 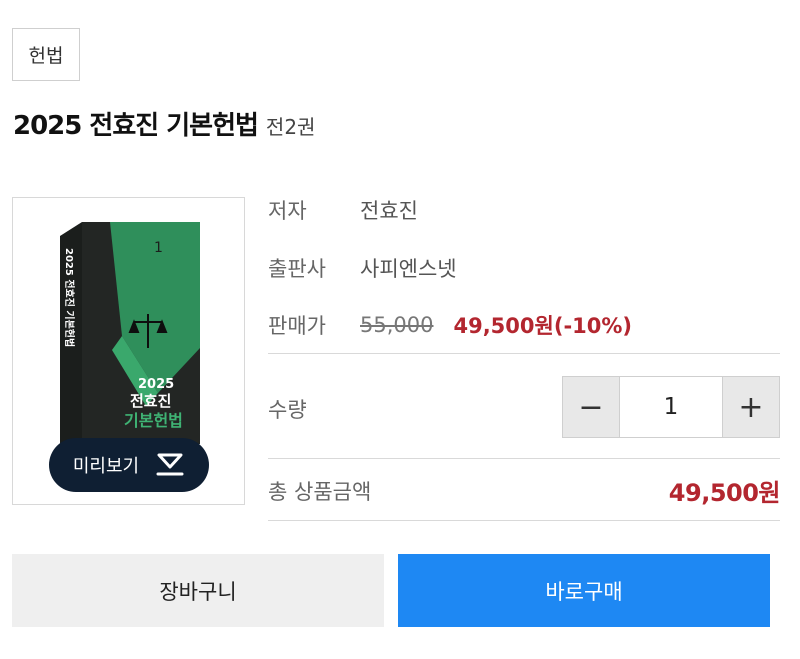 What do you see at coordinates (543, 326) in the screenshot?
I see `sale-price: 49,500원(-10%)` at bounding box center [543, 326].